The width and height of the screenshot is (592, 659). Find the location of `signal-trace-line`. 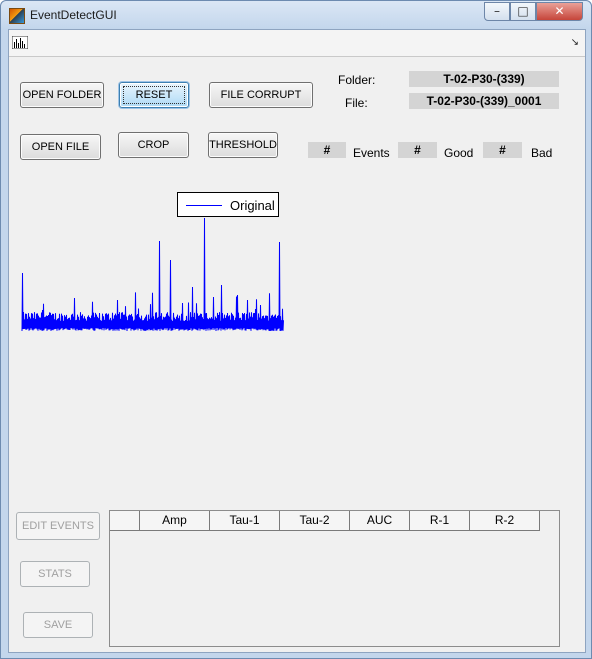

signal-trace-line is located at coordinates (152, 274).